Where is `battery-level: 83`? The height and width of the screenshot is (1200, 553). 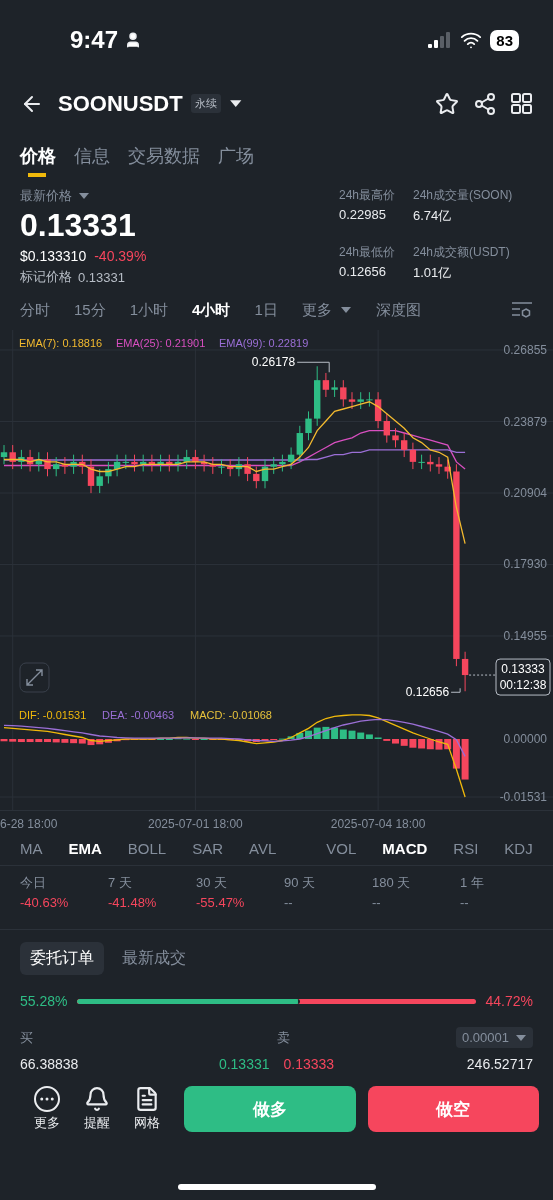
battery-level: 83 is located at coordinates (504, 40).